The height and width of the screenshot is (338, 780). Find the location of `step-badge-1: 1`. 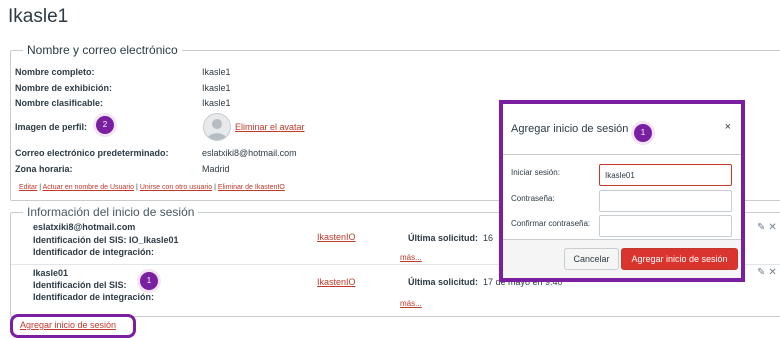

step-badge-1: 1 is located at coordinates (149, 281).